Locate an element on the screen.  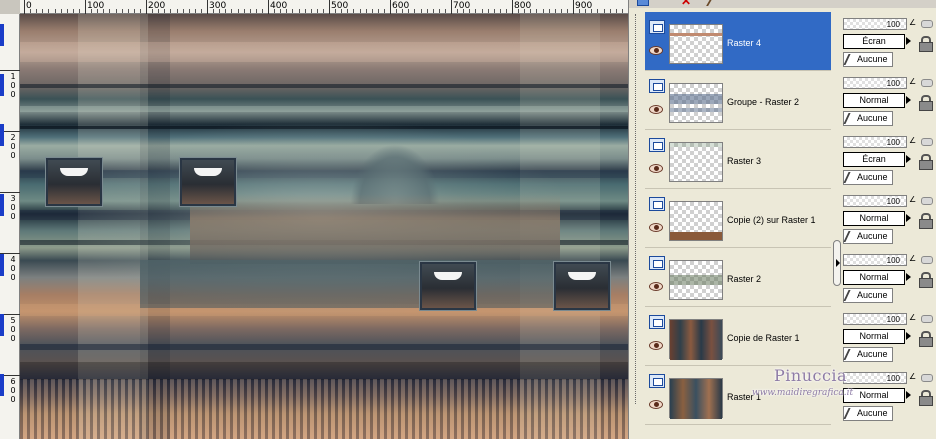
layer-row: Raster 4 is located at coordinates (738, 41).